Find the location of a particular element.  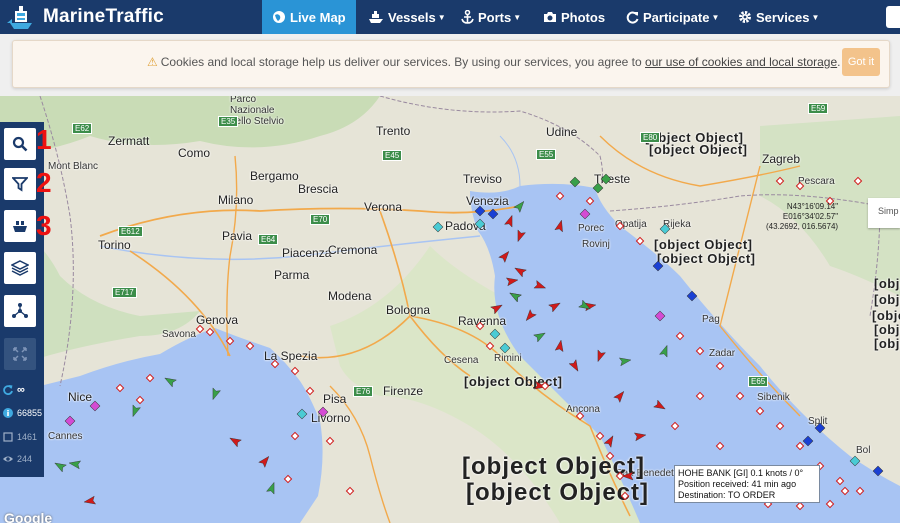

nav-vessels: Vessels ▼ is located at coordinates (407, 17).